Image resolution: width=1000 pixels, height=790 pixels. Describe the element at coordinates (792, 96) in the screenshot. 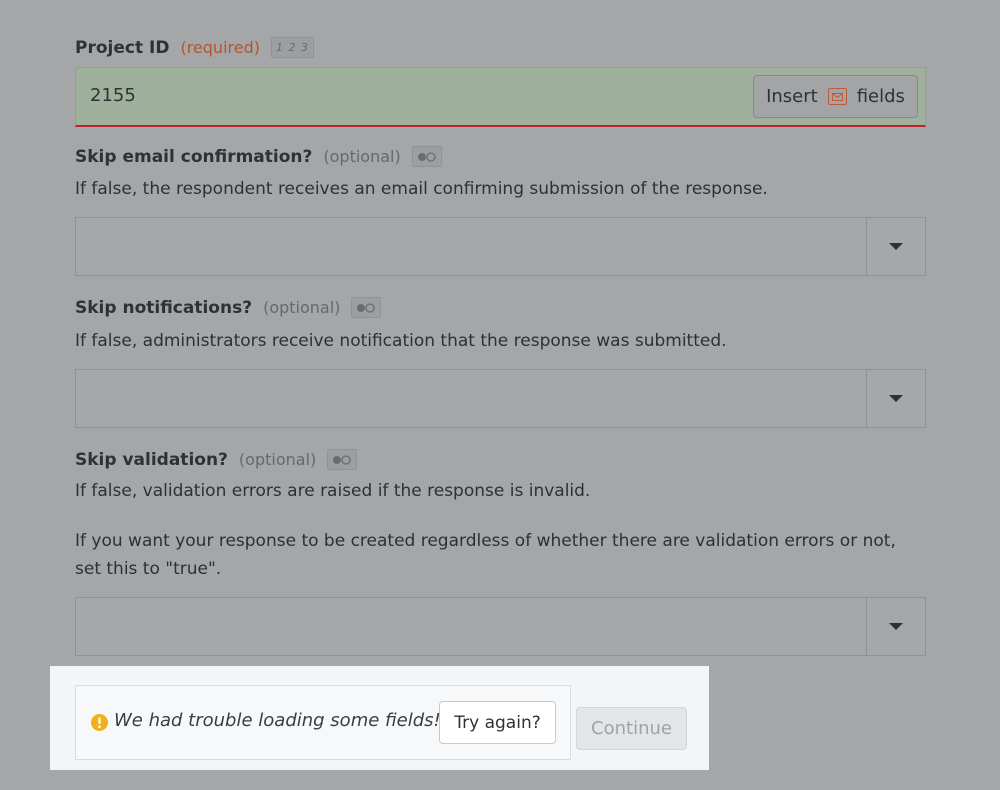

I see `insert-button-label: Insert` at that location.